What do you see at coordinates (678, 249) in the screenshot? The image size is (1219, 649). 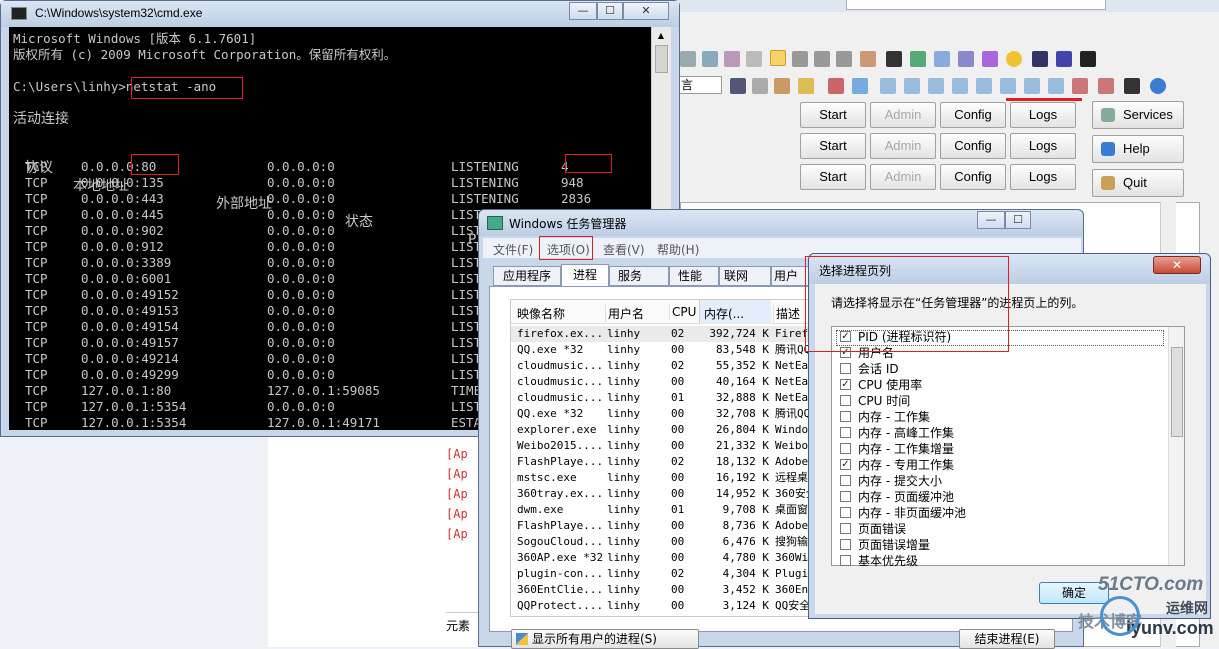 I see `menu-help: 帮助(H)` at bounding box center [678, 249].